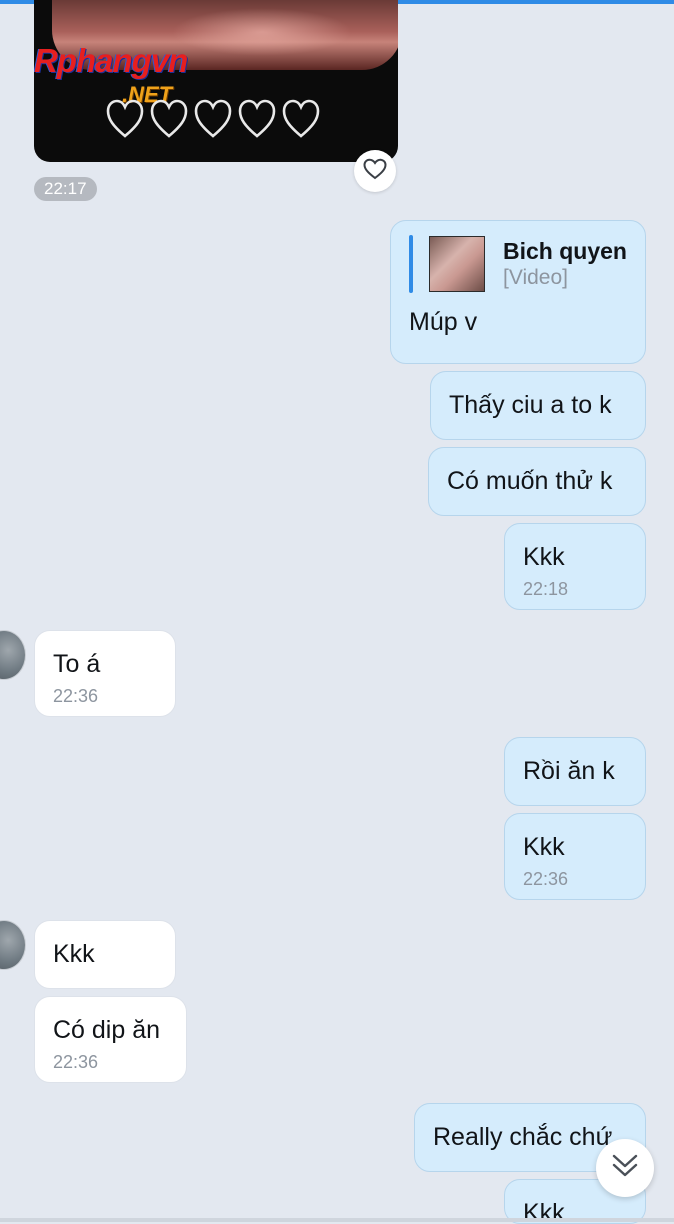 The width and height of the screenshot is (674, 1224). What do you see at coordinates (546, 589) in the screenshot?
I see `message-timestamp: 22:18` at bounding box center [546, 589].